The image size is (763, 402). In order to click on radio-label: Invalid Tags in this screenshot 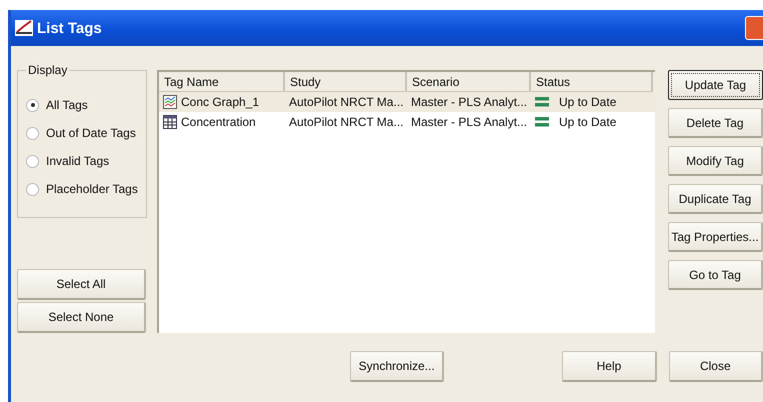, I will do `click(78, 161)`.